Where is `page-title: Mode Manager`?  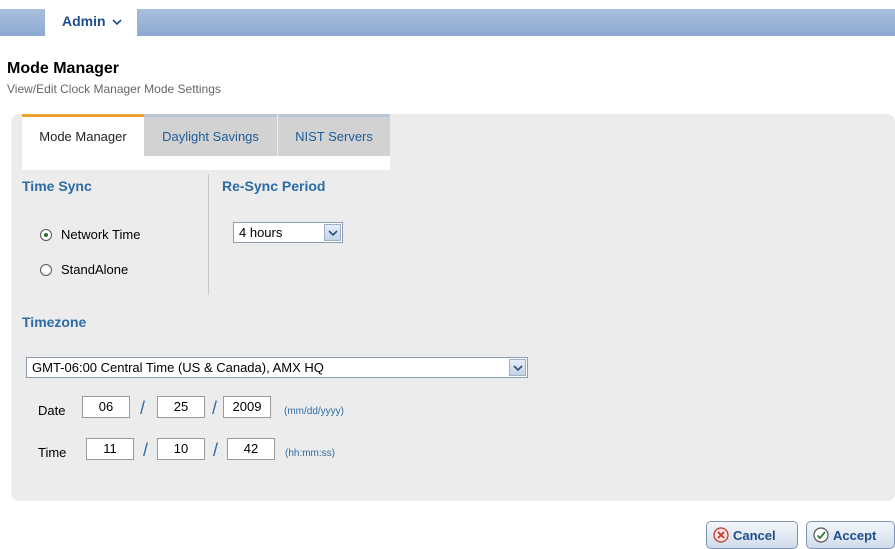 page-title: Mode Manager is located at coordinates (63, 68).